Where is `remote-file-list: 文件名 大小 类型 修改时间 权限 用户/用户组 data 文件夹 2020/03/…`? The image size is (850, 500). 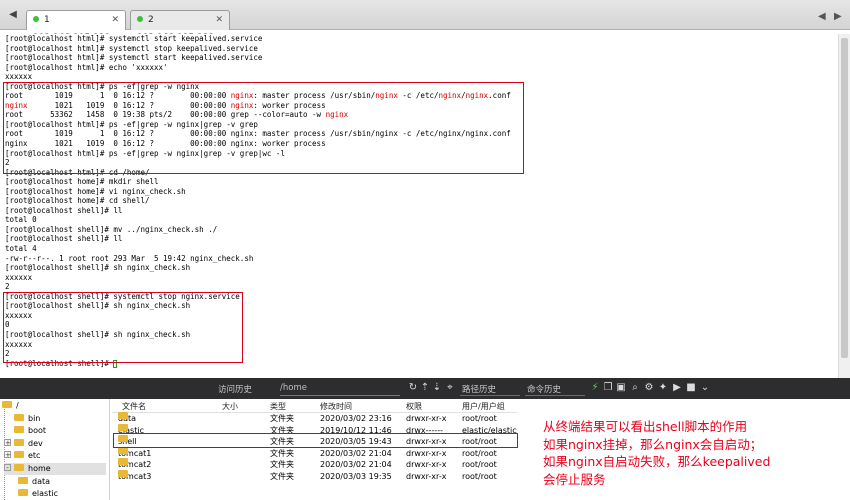 remote-file-list: 文件名 大小 类型 修改时间 权限 用户/用户组 data 文件夹 2020/03/… is located at coordinates (314, 449).